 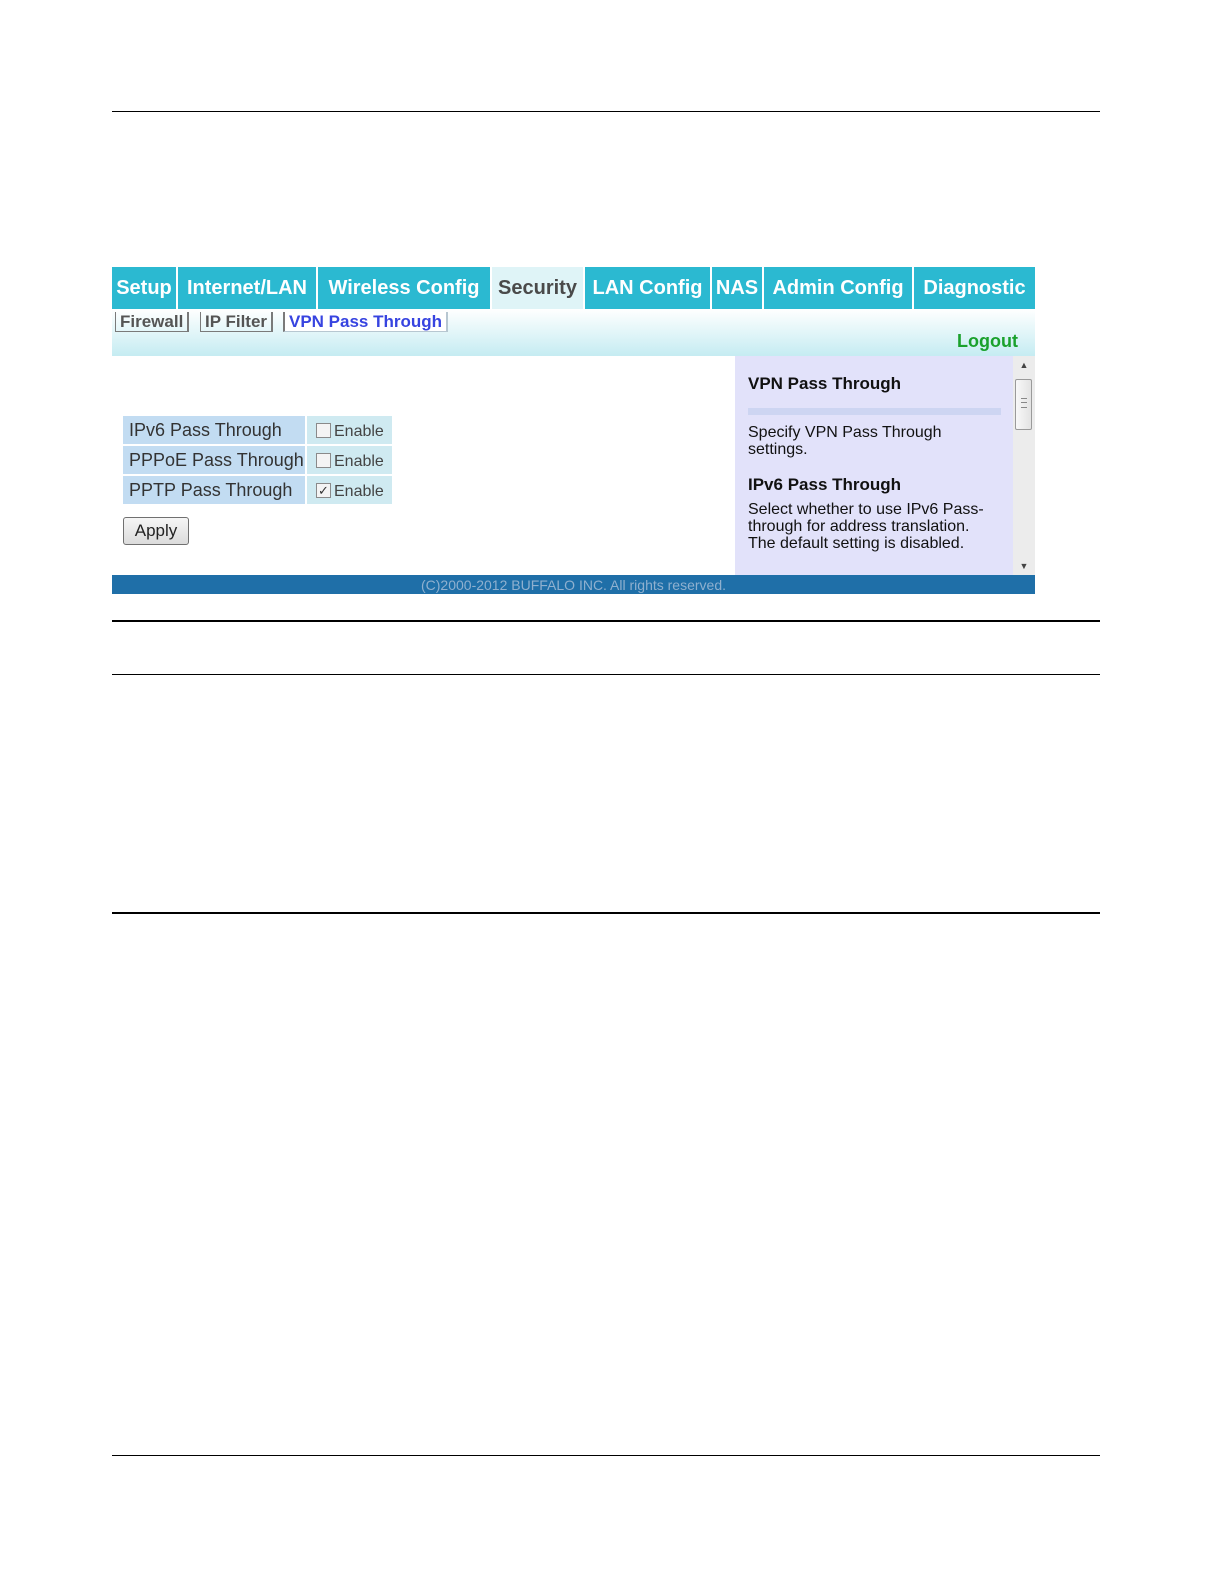 What do you see at coordinates (648, 288) in the screenshot?
I see `tab-lan-config: LAN Config` at bounding box center [648, 288].